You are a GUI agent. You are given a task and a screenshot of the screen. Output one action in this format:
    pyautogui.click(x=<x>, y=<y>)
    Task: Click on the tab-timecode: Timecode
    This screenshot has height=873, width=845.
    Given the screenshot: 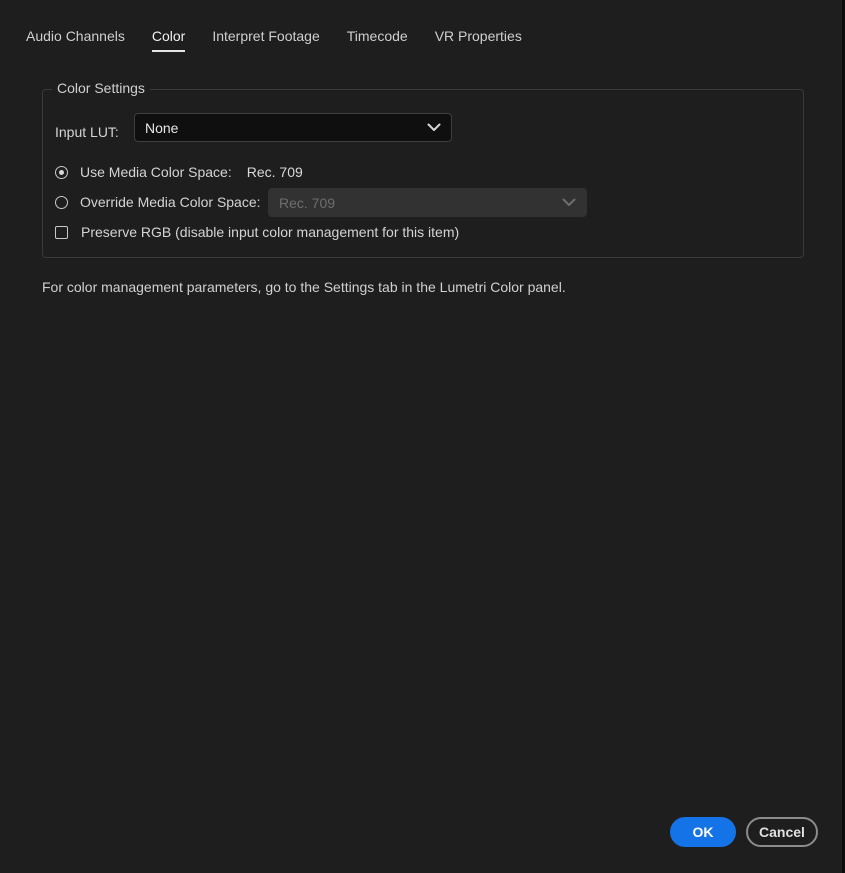 What is the action you would take?
    pyautogui.click(x=377, y=39)
    